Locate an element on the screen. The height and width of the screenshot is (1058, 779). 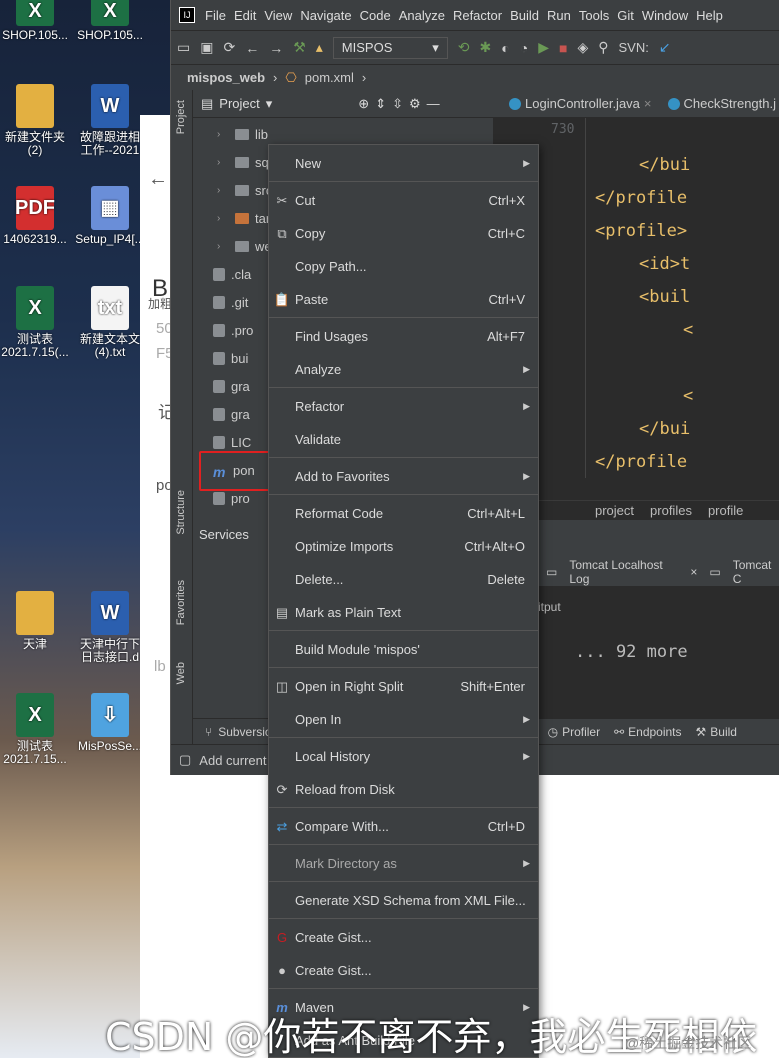
tree-item: .pro is located at coordinates (236, 330).